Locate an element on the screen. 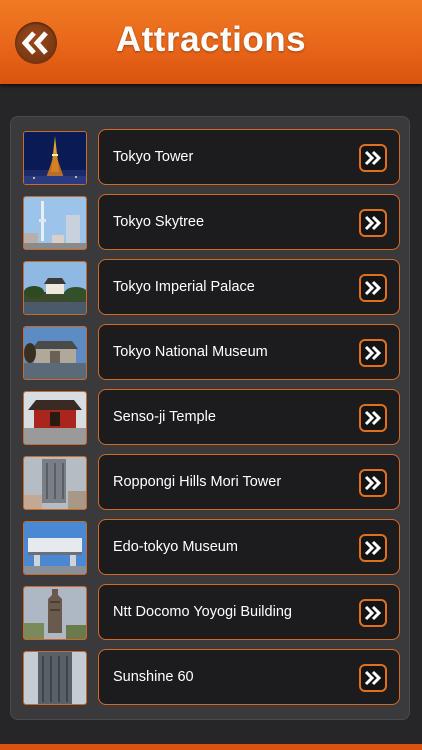  list-item: Ntt Docomo Yoyogi Building is located at coordinates (210, 613).